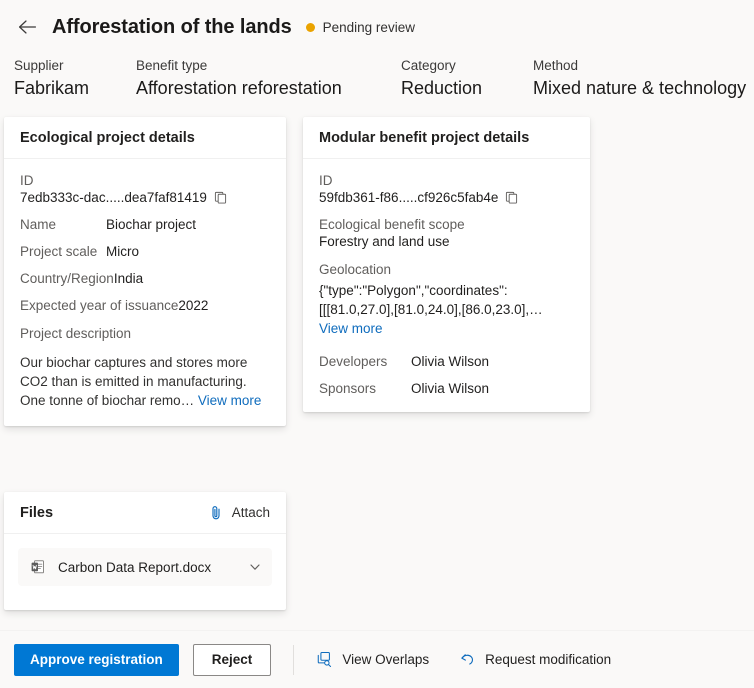 The image size is (754, 688). I want to click on field-label: Sponsors, so click(348, 388).